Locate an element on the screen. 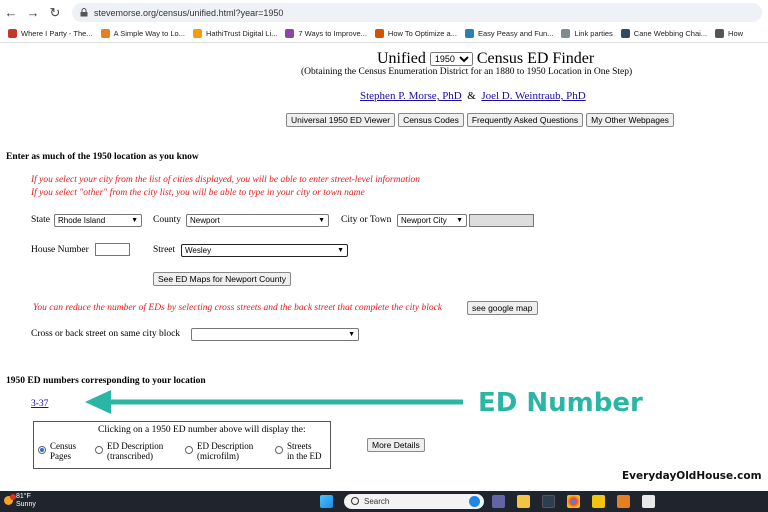 The image size is (768, 512). radio-census-pages is located at coordinates (42, 450).